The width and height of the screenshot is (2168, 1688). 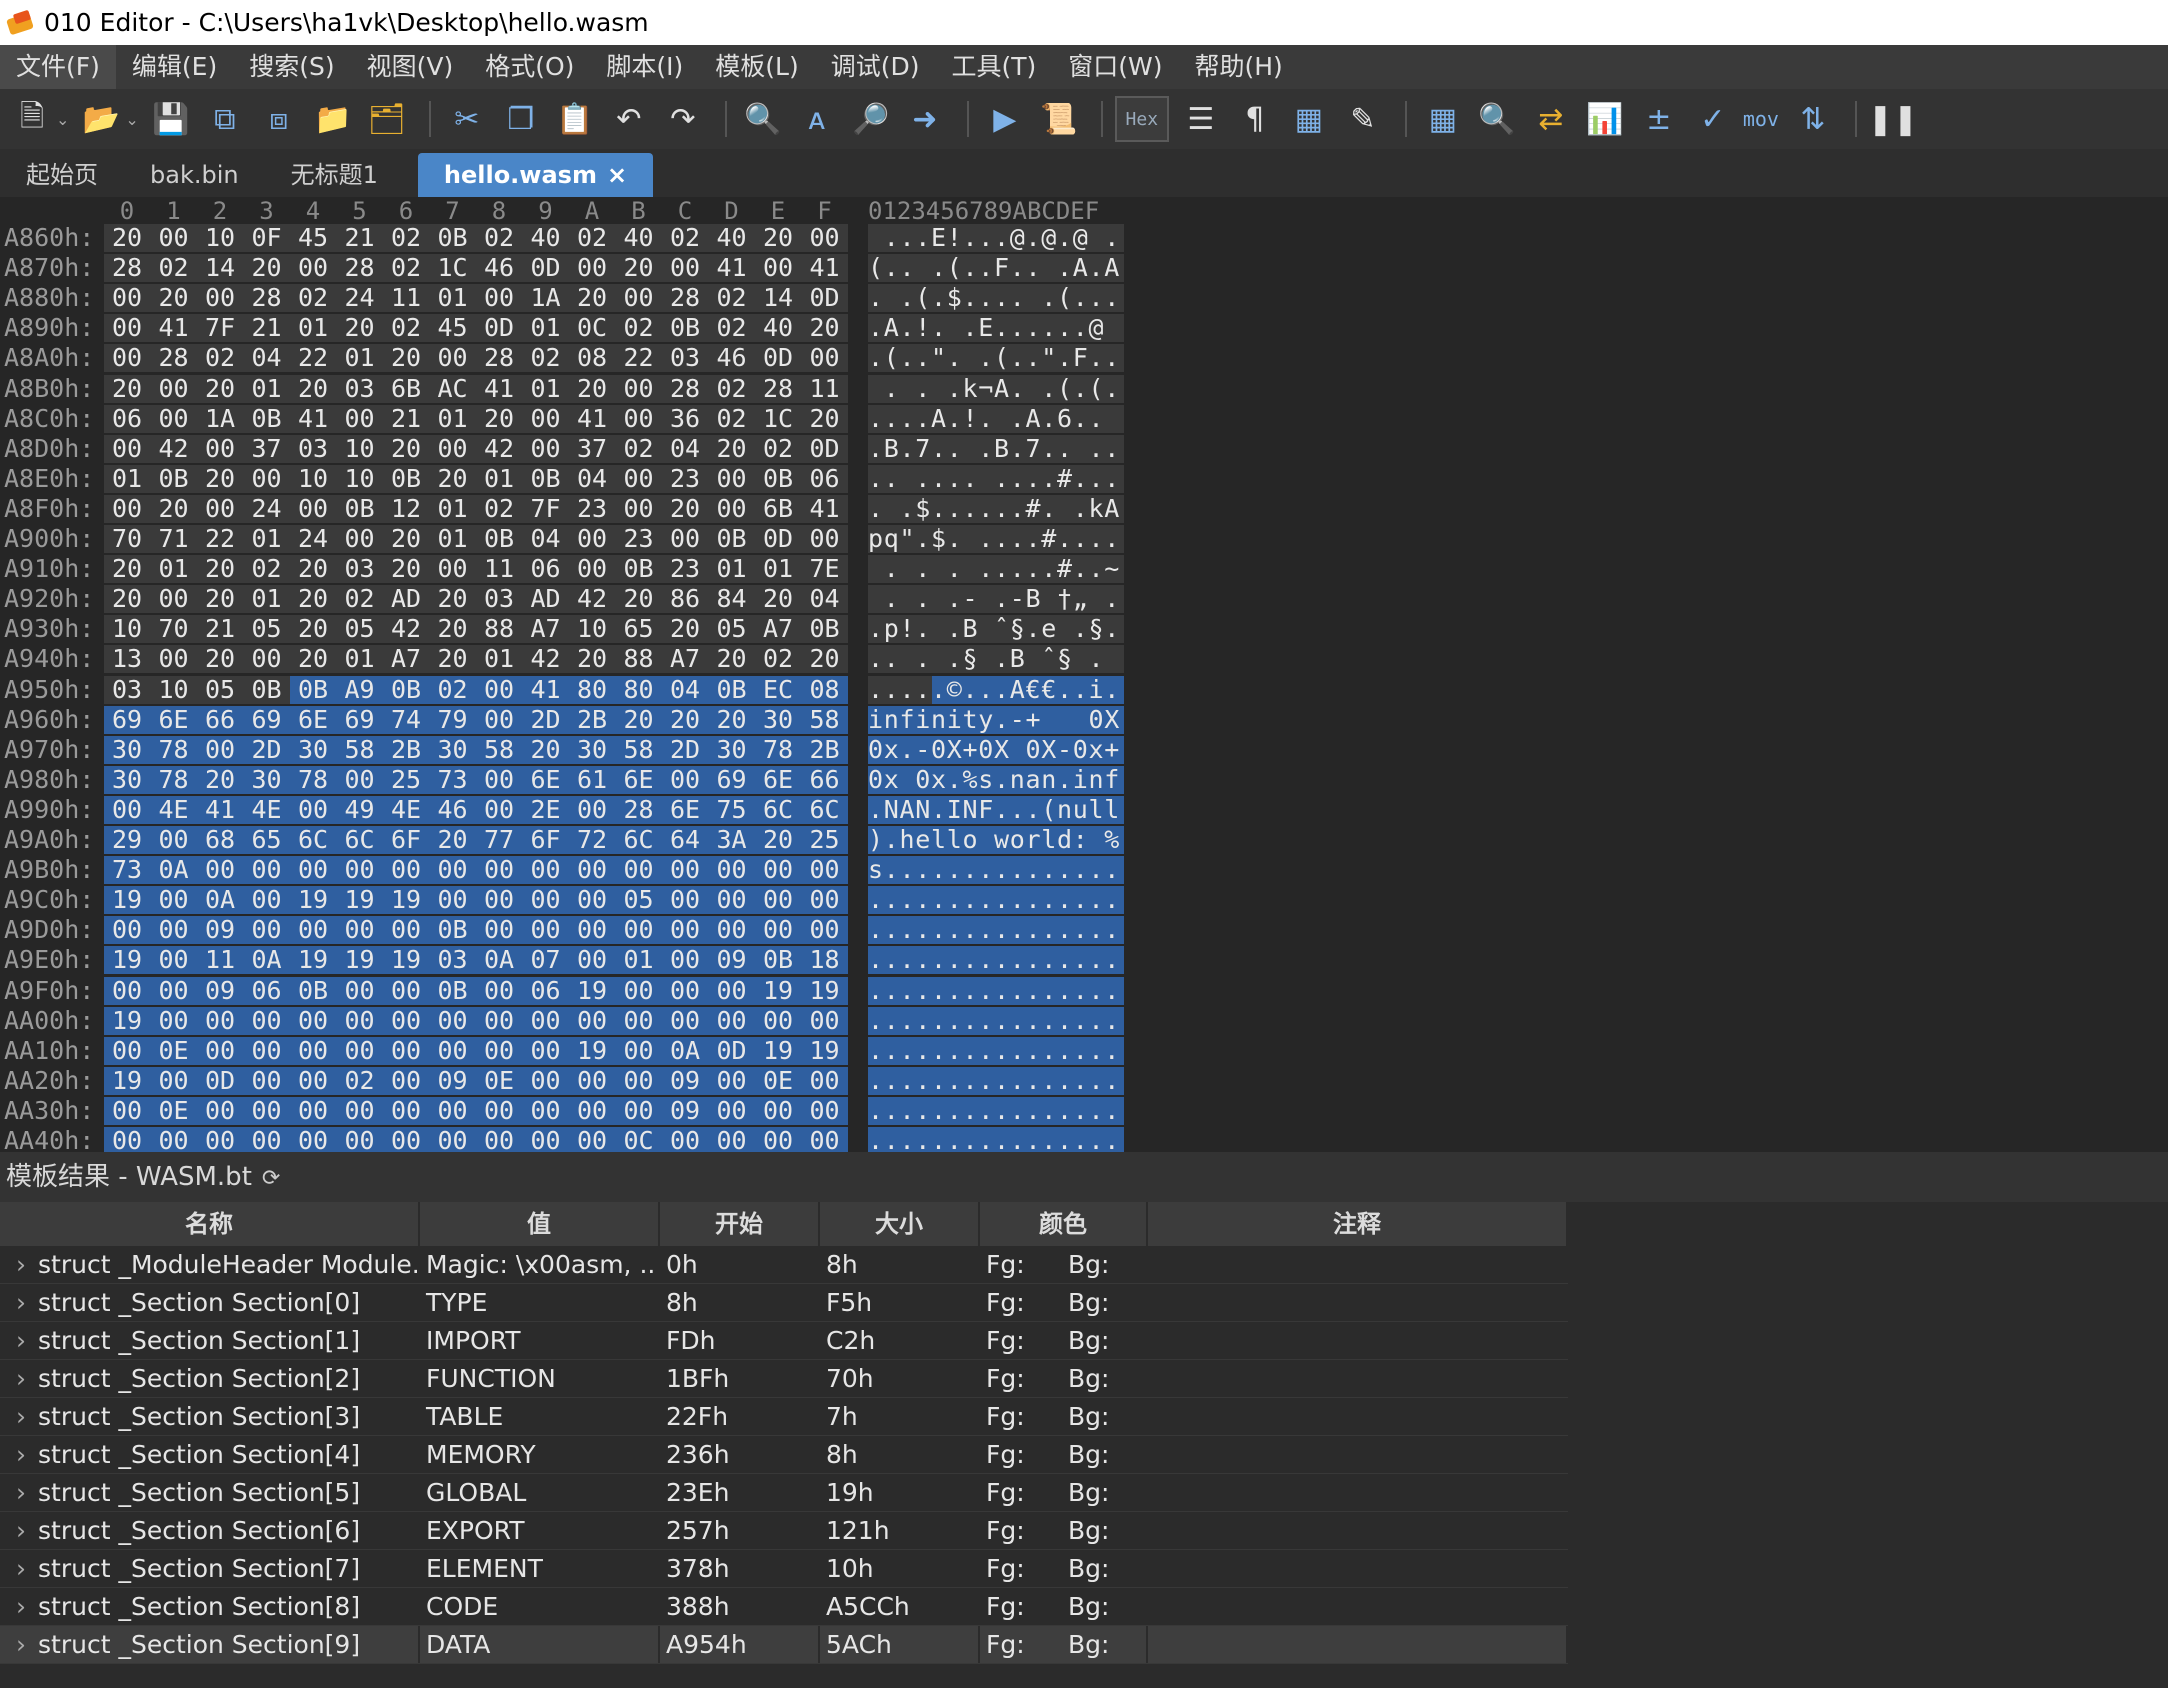 What do you see at coordinates (267, 840) in the screenshot?
I see `hex-byte: 65` at bounding box center [267, 840].